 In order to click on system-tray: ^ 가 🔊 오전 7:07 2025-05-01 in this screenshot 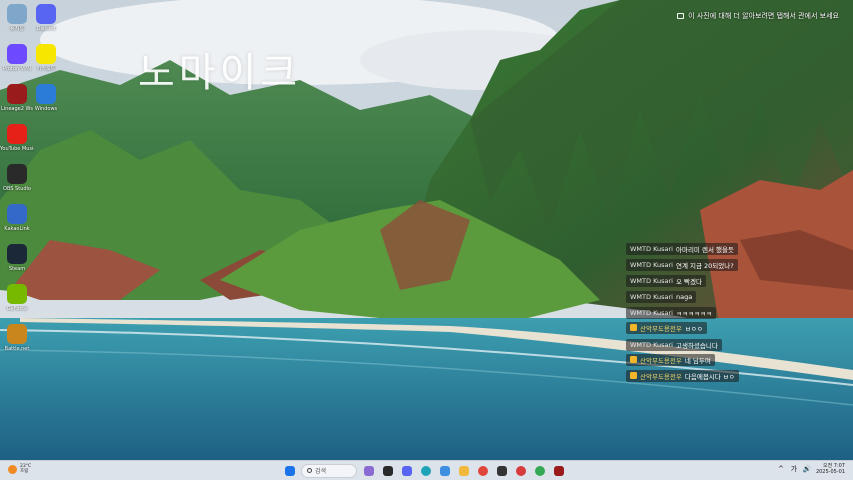, I will do `click(811, 469)`.